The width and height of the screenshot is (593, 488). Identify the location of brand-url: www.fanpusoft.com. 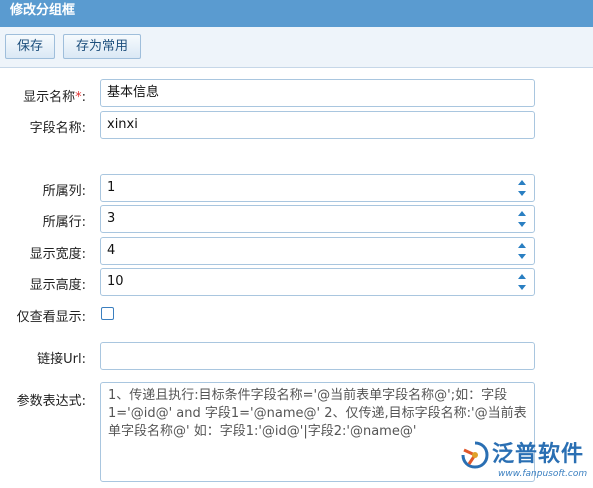
(543, 474).